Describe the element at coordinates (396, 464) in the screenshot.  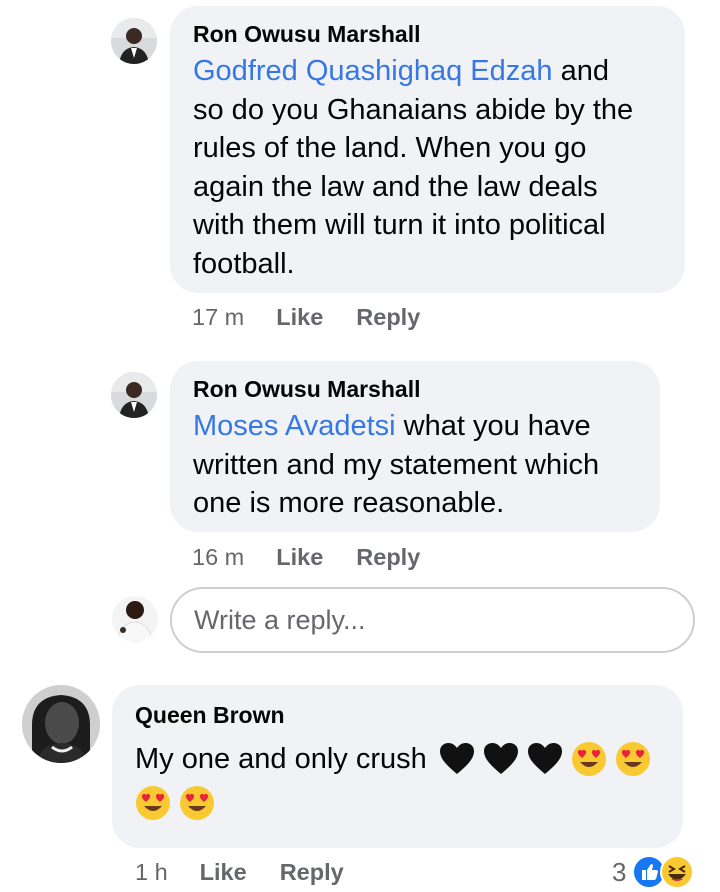
I see `comment-line: written and my statement which` at that location.